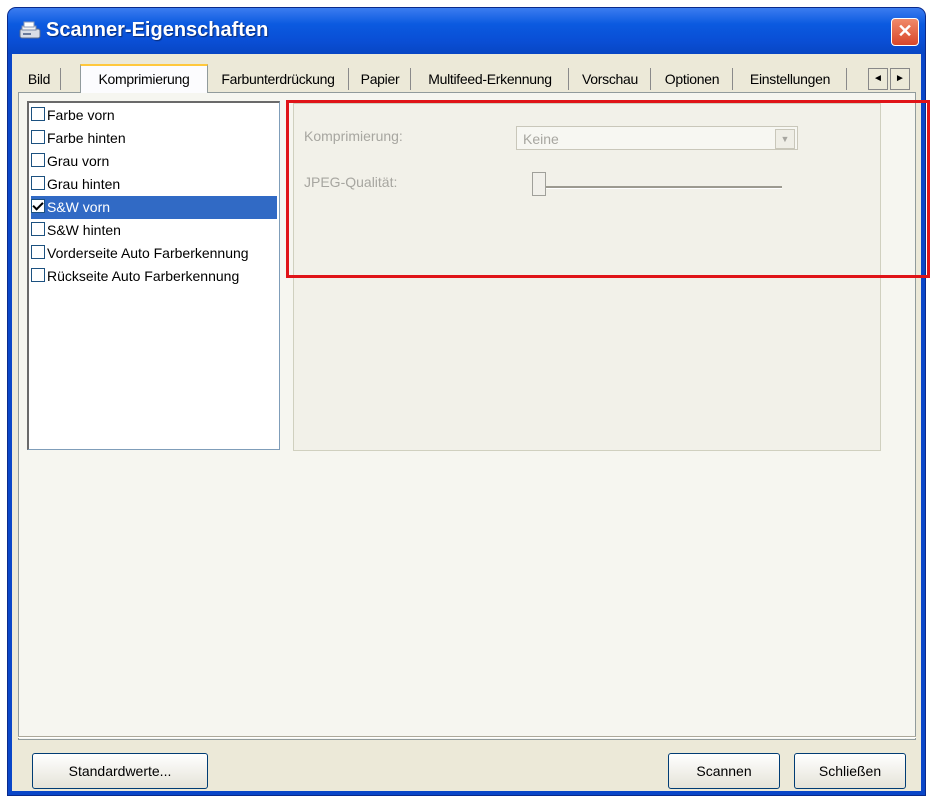  I want to click on list-item-sw-vorn: S&W vorn, so click(154, 207).